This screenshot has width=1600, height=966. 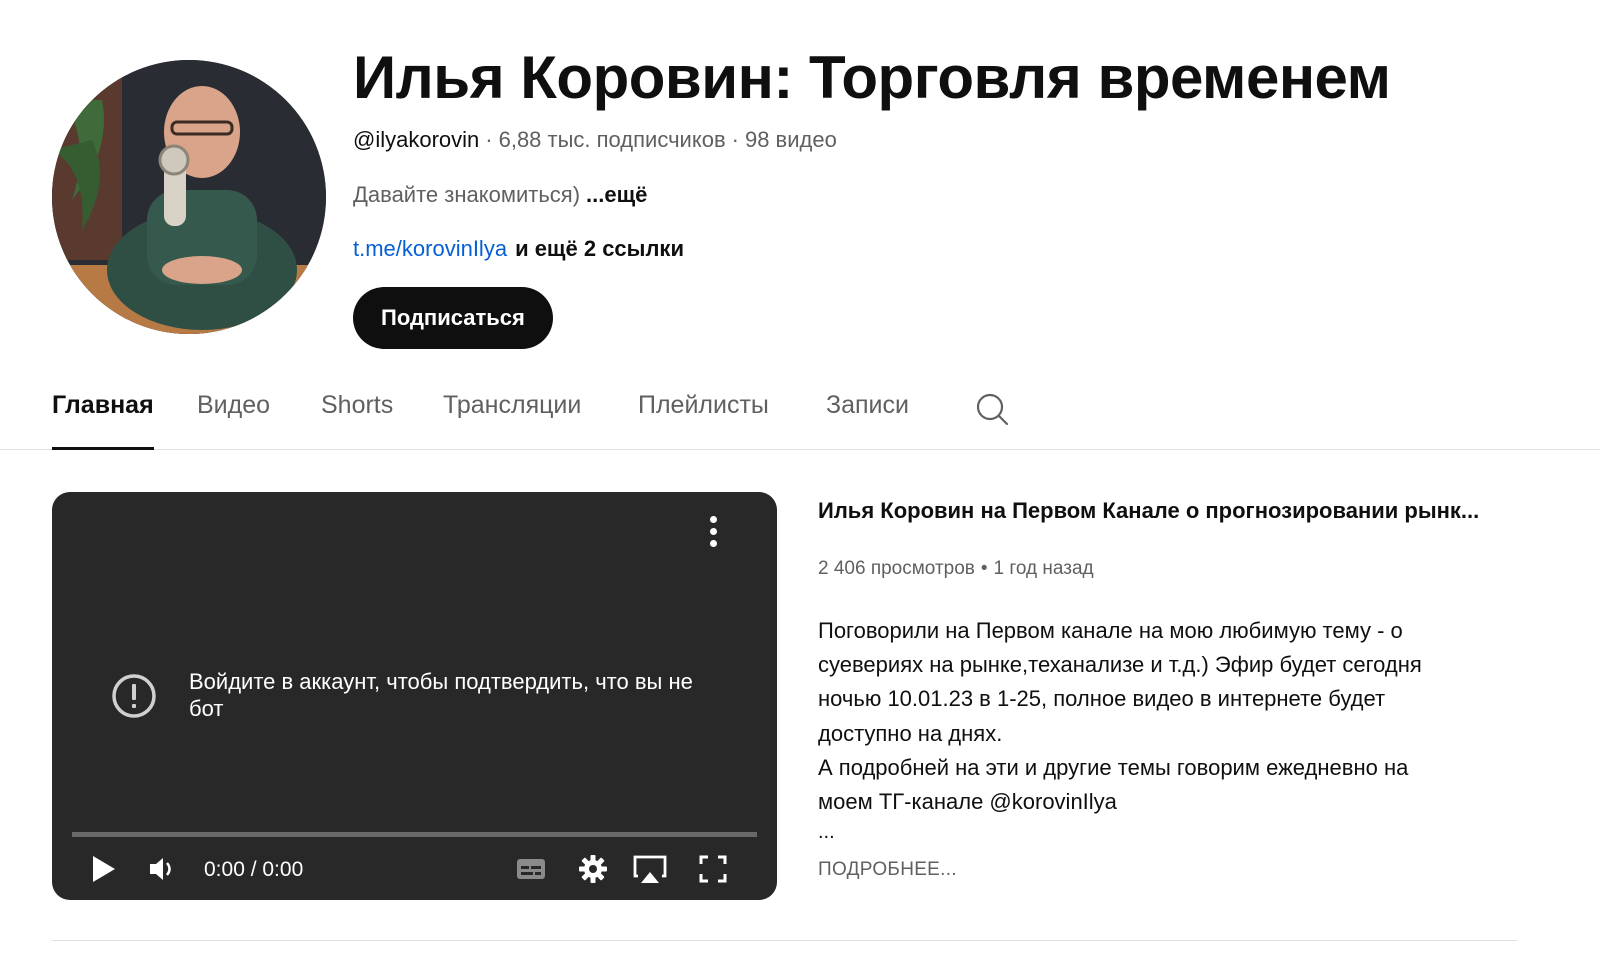 What do you see at coordinates (163, 869) in the screenshot?
I see `volume-icon` at bounding box center [163, 869].